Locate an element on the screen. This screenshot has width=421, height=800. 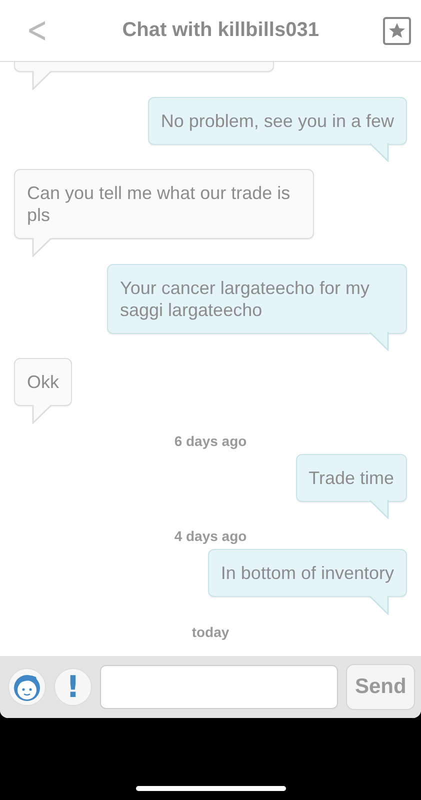
message-bubble: Okk is located at coordinates (43, 382).